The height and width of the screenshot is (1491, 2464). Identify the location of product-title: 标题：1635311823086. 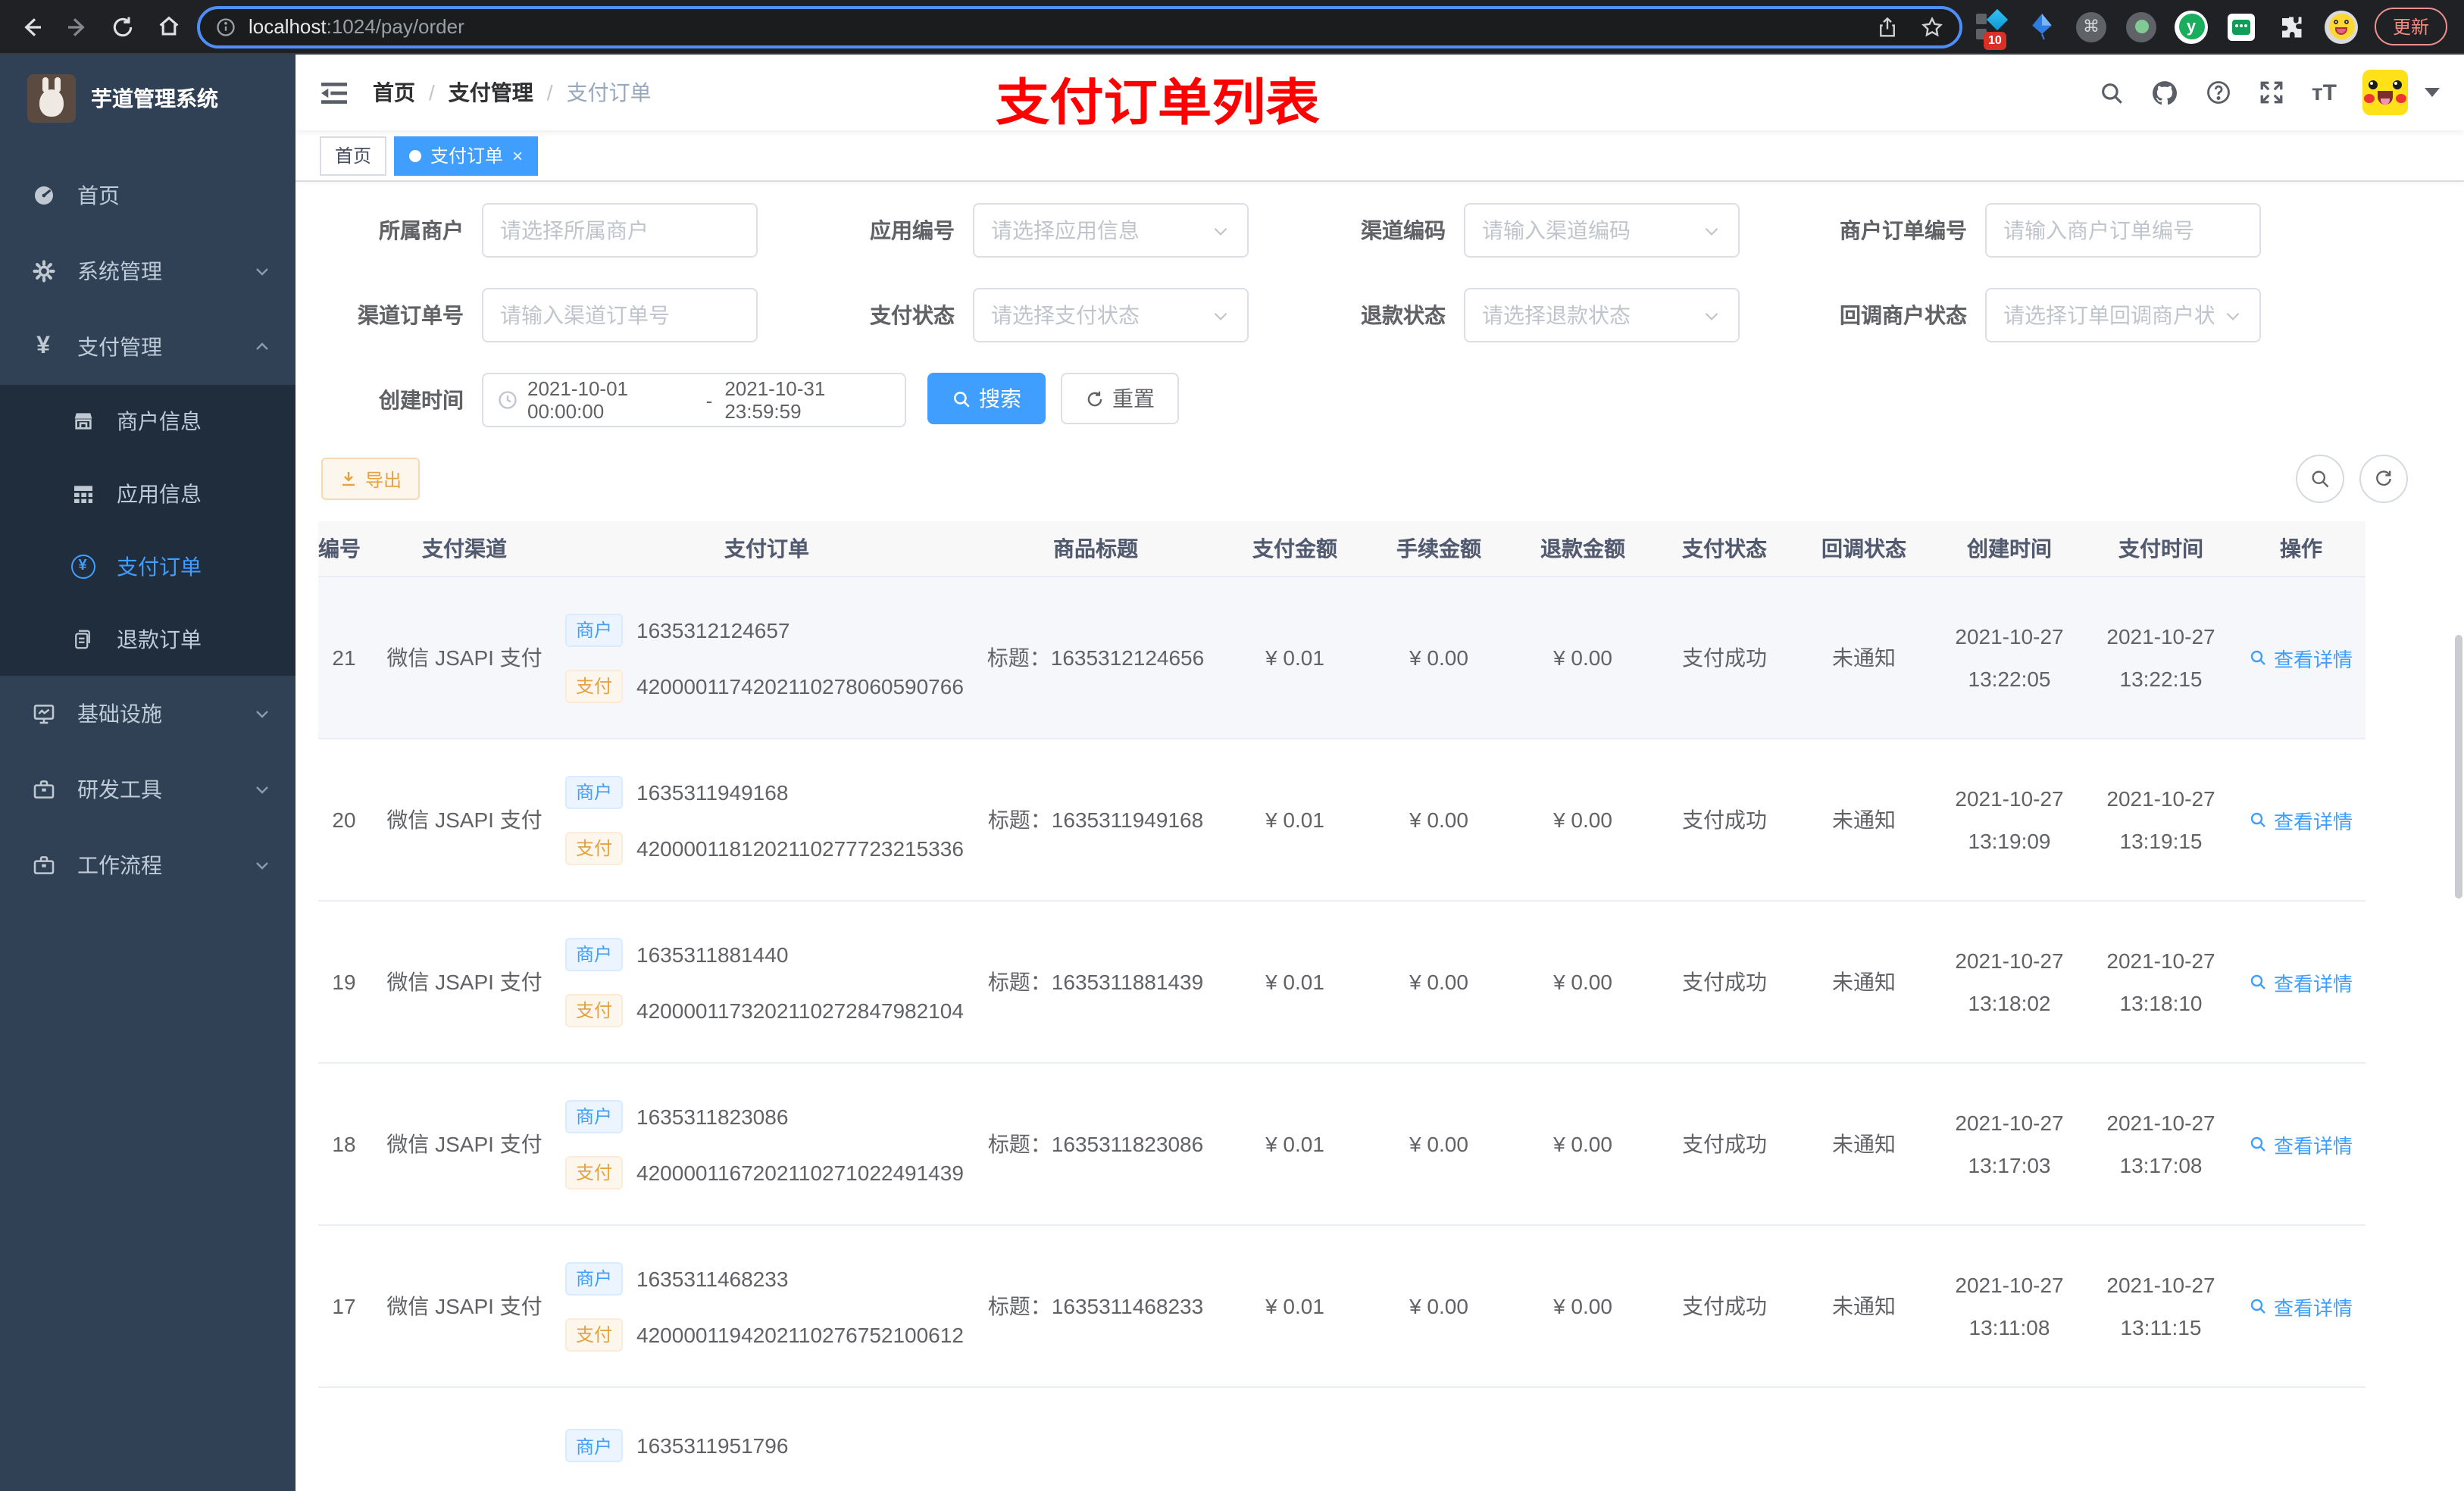
(1095, 1144).